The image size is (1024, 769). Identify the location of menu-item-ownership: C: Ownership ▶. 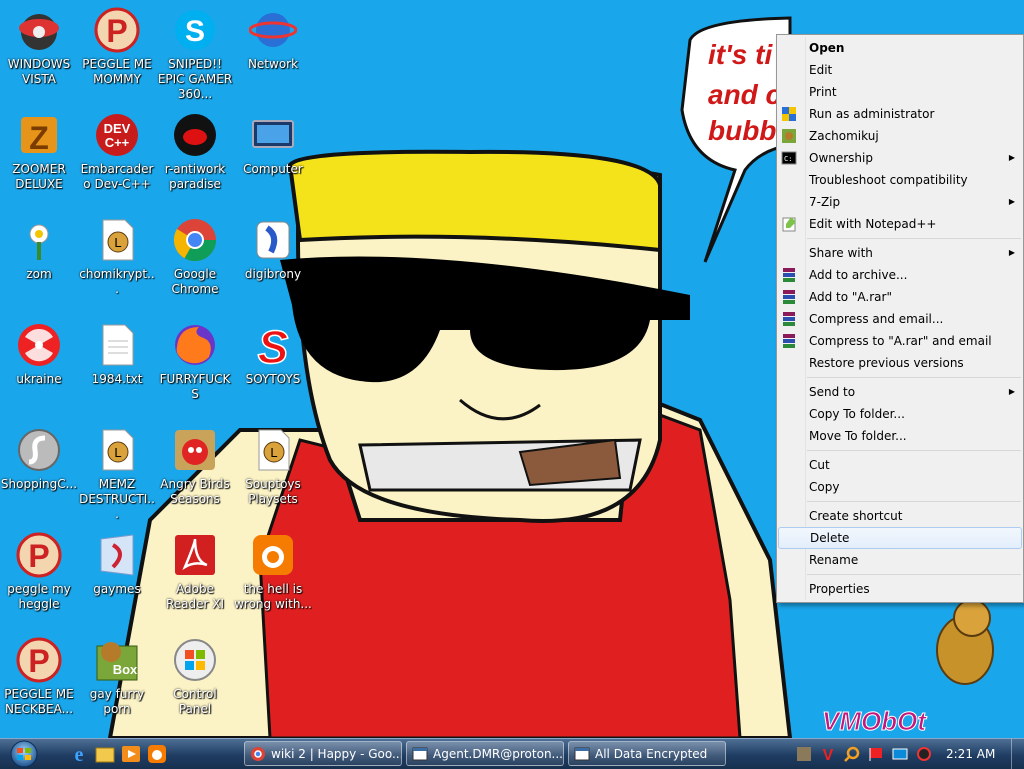
(900, 158).